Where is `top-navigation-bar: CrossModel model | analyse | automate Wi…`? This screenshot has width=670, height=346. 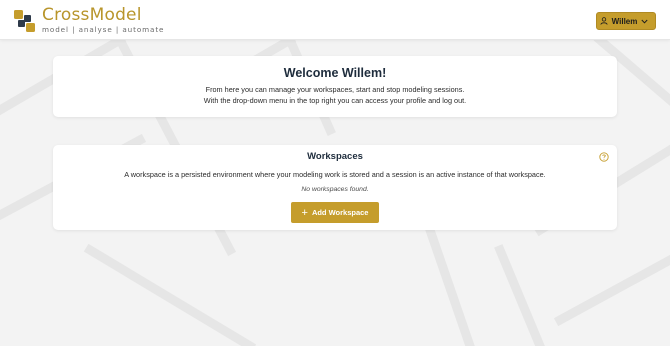
top-navigation-bar: CrossModel model | analyse | automate Wi… is located at coordinates (335, 20).